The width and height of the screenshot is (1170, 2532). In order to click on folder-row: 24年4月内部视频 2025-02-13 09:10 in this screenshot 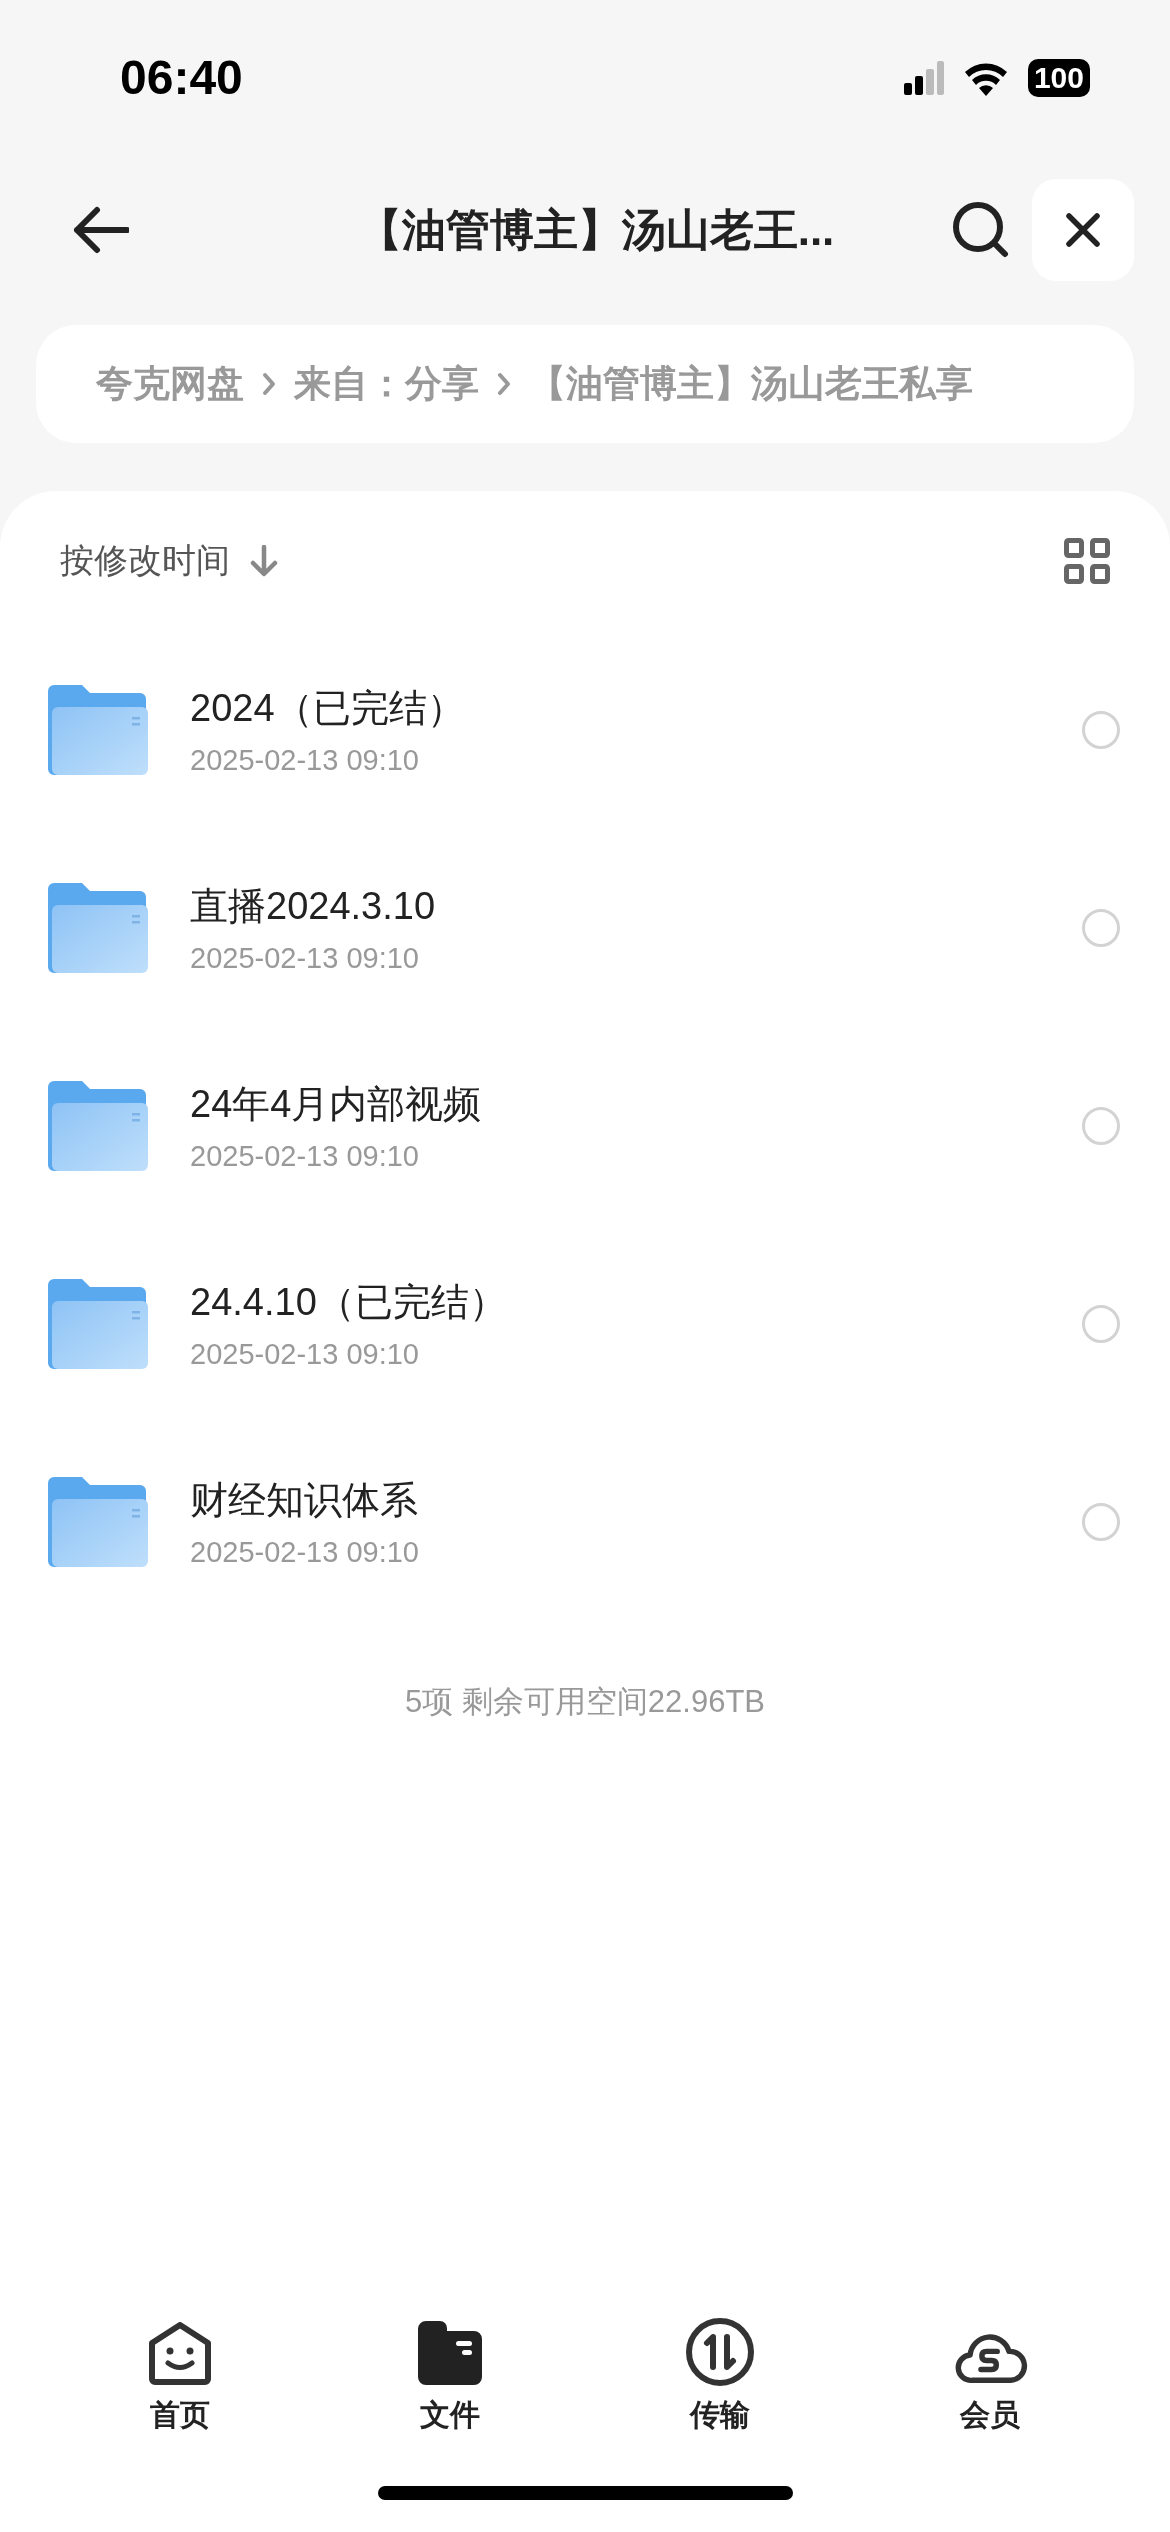, I will do `click(585, 1126)`.